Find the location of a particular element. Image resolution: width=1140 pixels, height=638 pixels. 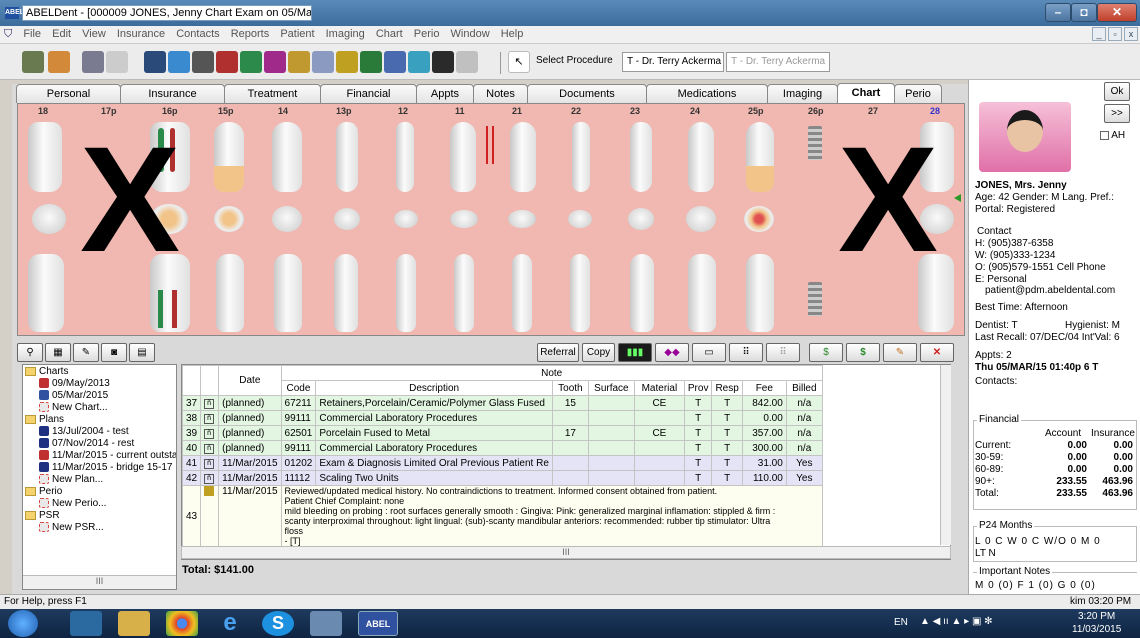

tree-chart-item: 09/May/2013 is located at coordinates (74, 383).